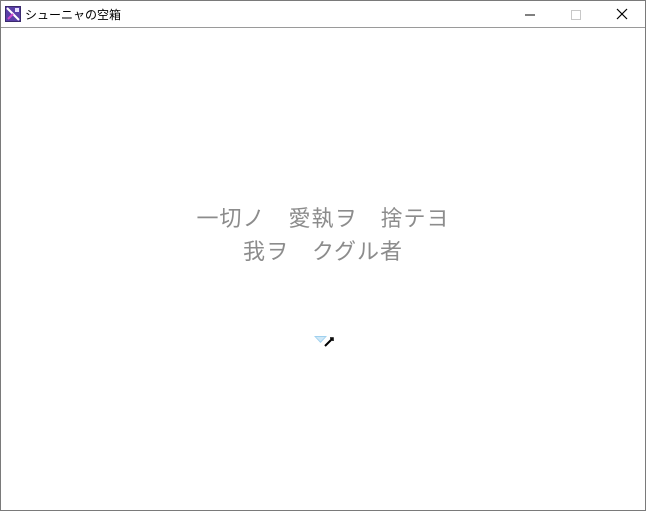 This screenshot has width=646, height=511. I want to click on close-button, so click(622, 14).